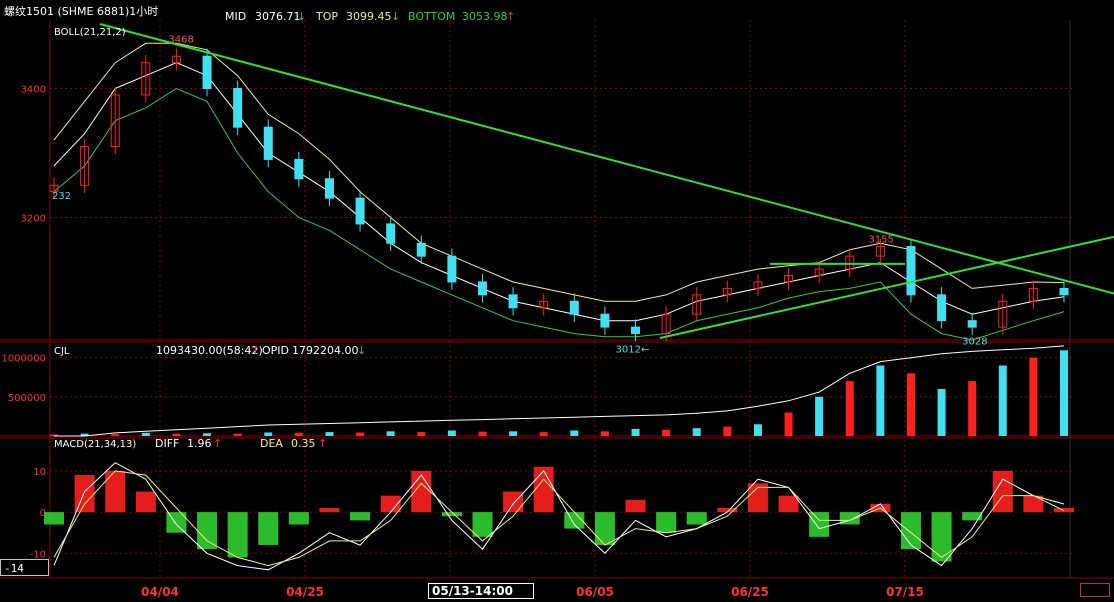 This screenshot has height=602, width=1114. Describe the element at coordinates (750, 592) in the screenshot. I see `x-tick-label: 06/25` at that location.